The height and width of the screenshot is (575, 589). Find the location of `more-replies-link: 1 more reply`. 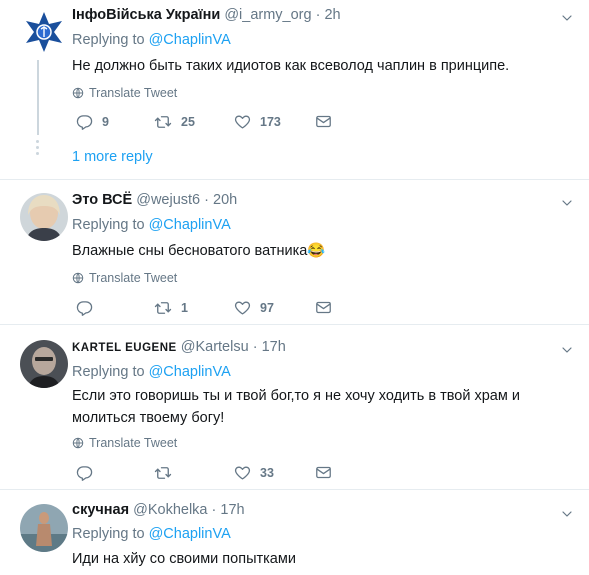

more-replies-link: 1 more reply is located at coordinates (112, 157).